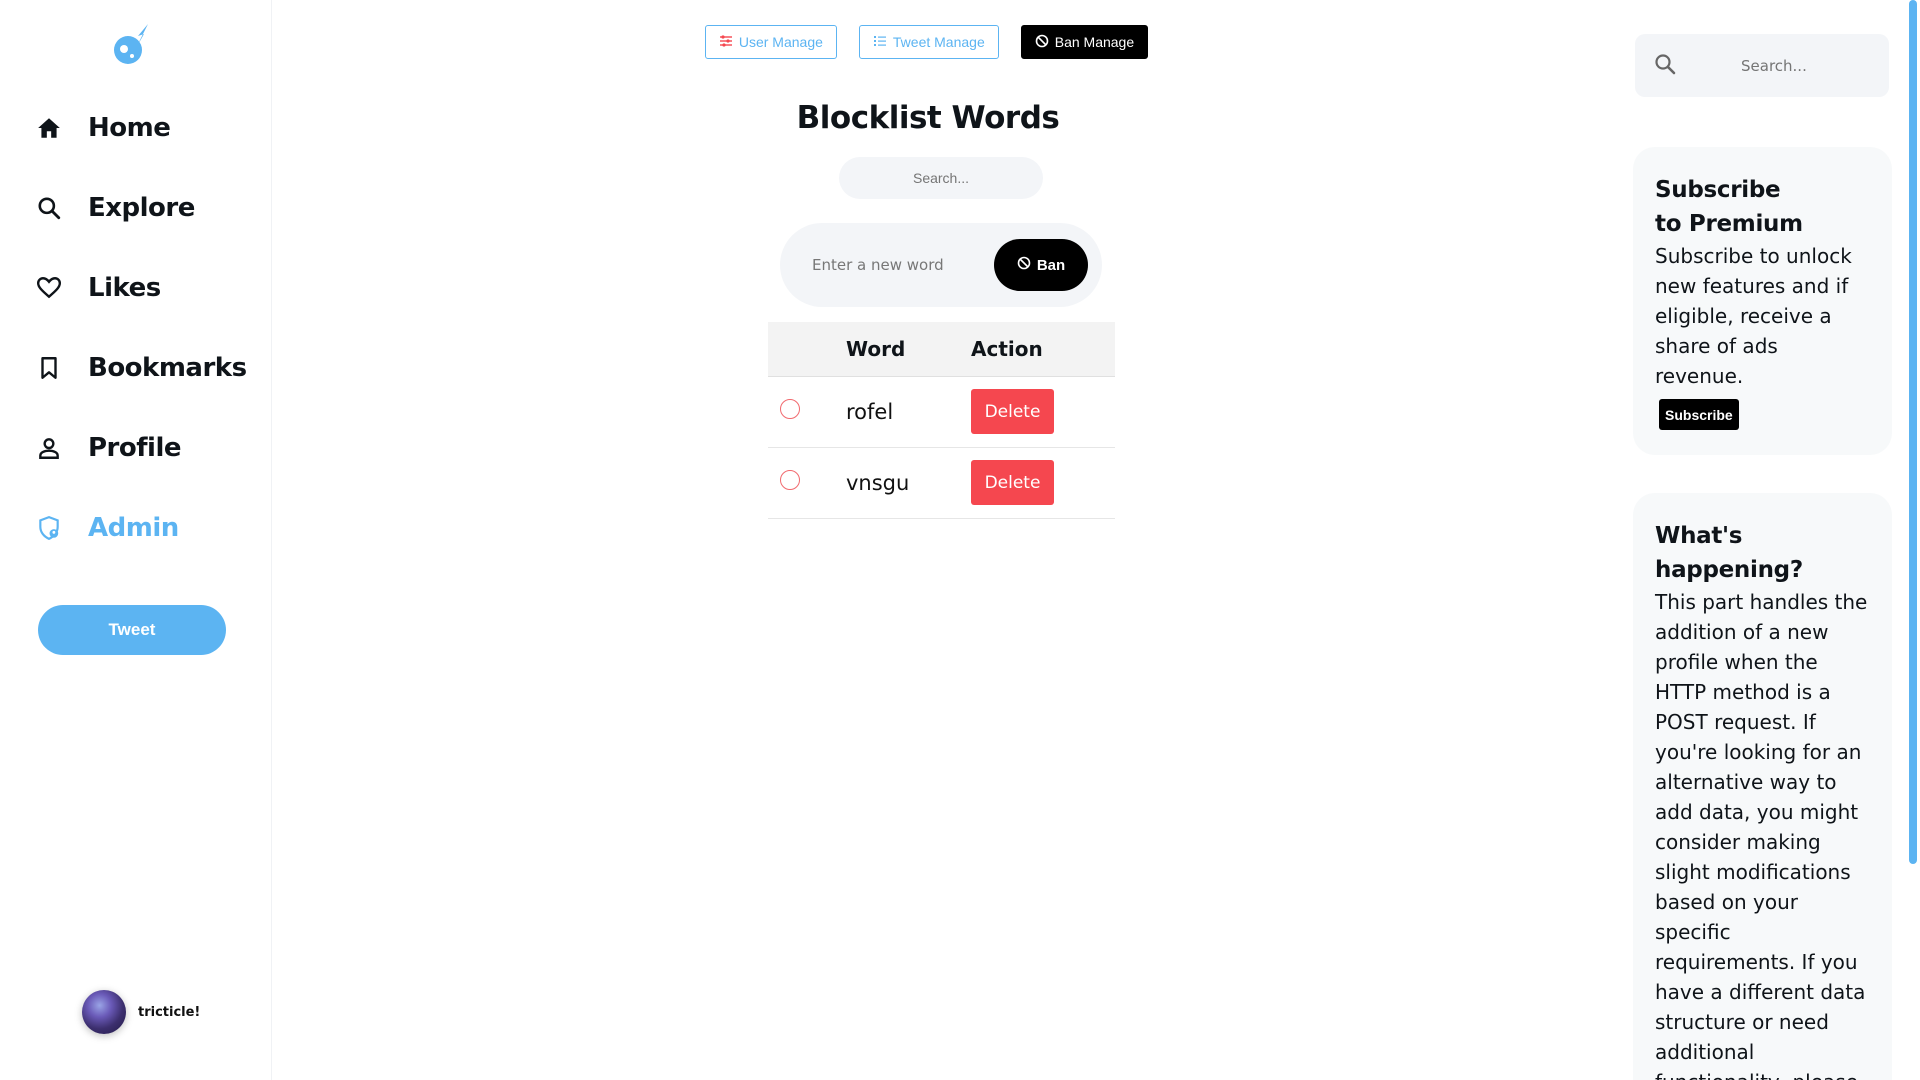 This screenshot has width=1920, height=1080. I want to click on blocklist-table: Word Action rofel Delete vnsgu Delete, so click(941, 420).